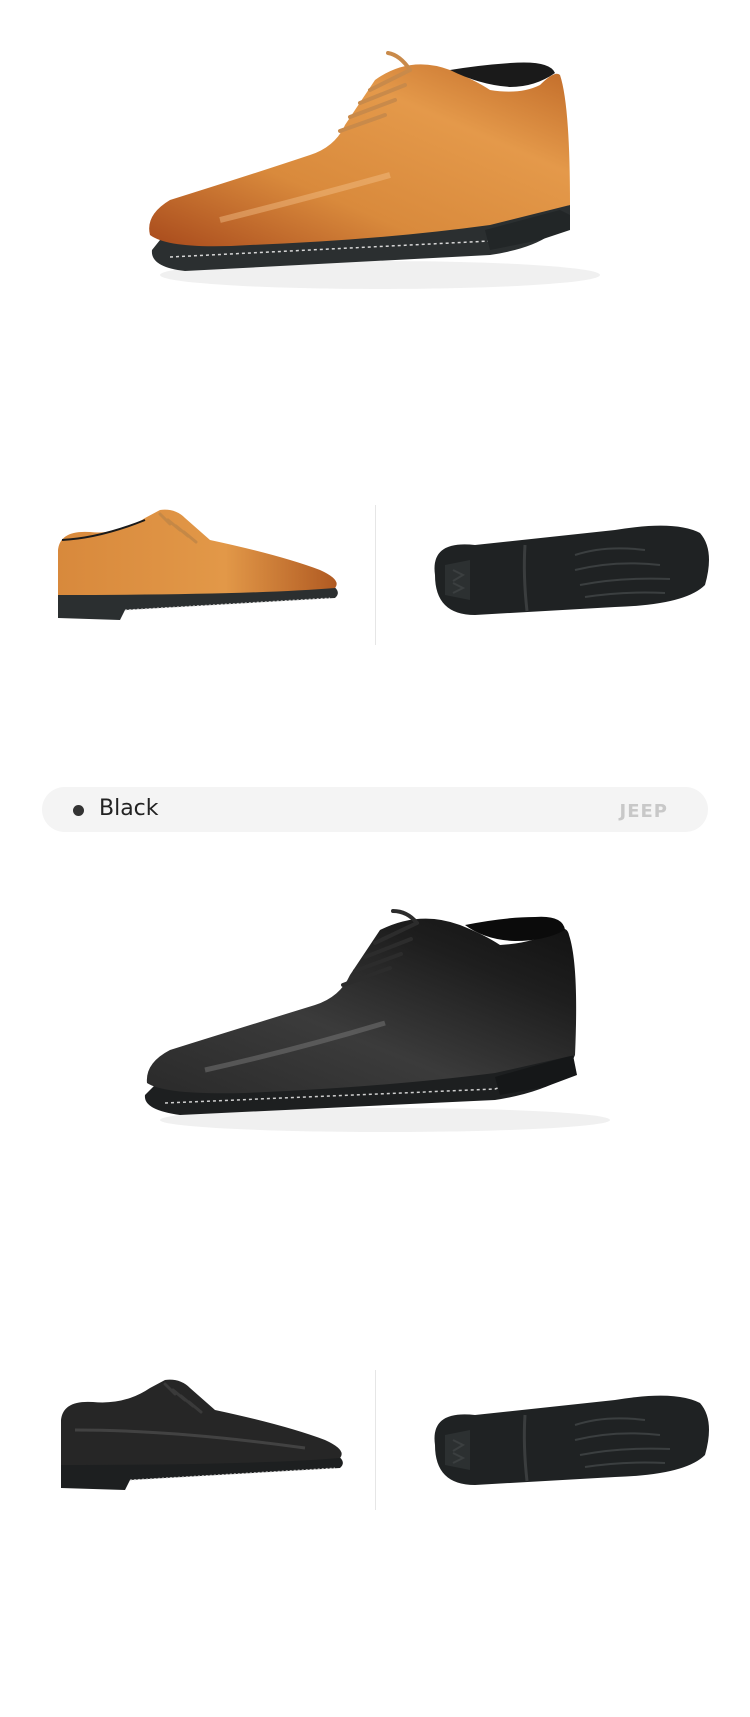 This screenshot has height=1717, width=750. What do you see at coordinates (78, 810) in the screenshot?
I see `color-bullet-icon` at bounding box center [78, 810].